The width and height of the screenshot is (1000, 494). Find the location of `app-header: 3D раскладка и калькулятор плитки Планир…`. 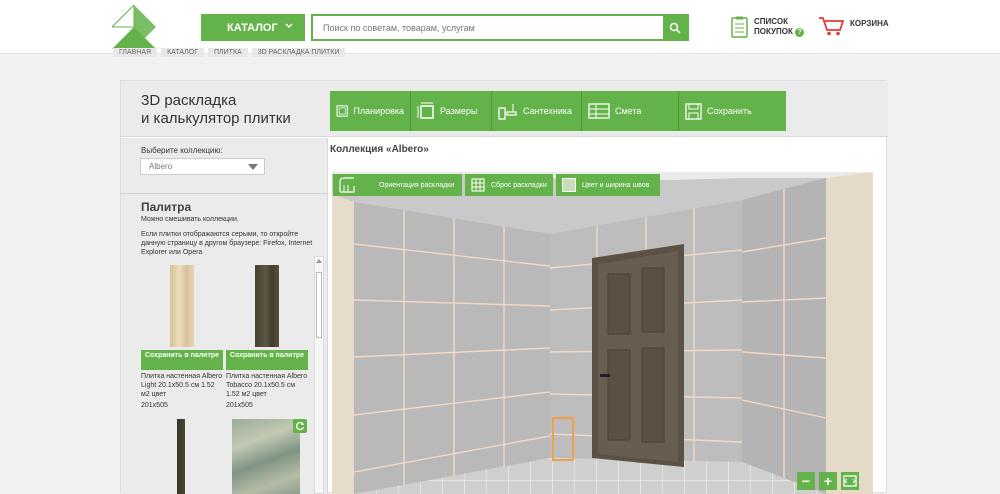

app-header: 3D раскладка и калькулятор плитки Планир… is located at coordinates (504, 109).